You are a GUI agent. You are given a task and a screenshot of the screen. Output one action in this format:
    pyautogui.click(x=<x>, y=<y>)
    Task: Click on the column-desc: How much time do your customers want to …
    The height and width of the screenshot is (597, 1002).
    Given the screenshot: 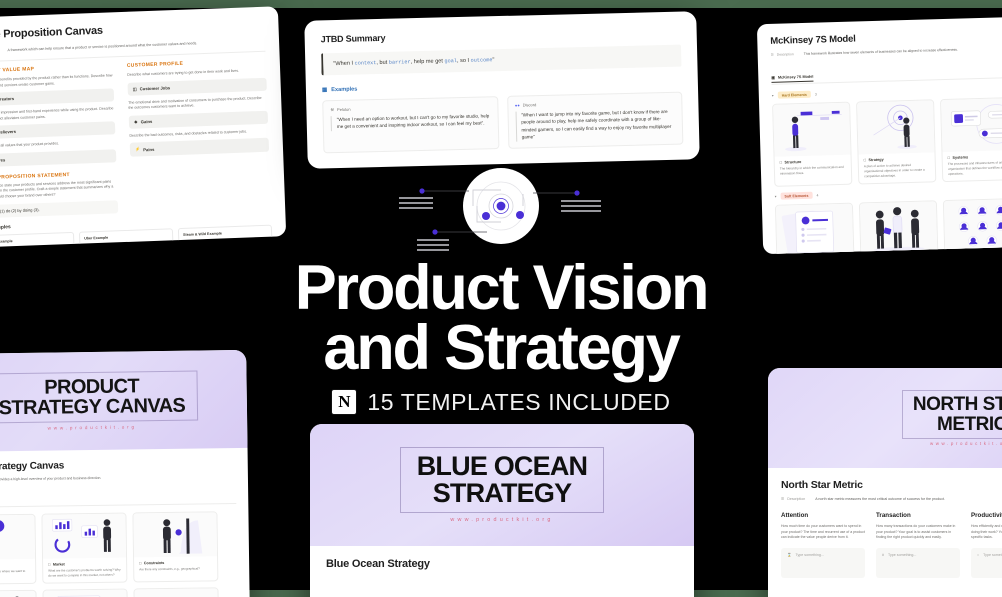 What is the action you would take?
    pyautogui.click(x=823, y=532)
    